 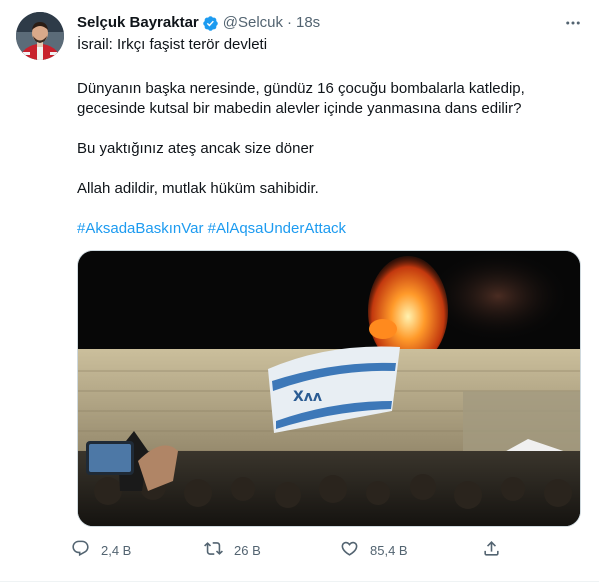 What do you see at coordinates (40, 36) in the screenshot?
I see `avatar` at bounding box center [40, 36].